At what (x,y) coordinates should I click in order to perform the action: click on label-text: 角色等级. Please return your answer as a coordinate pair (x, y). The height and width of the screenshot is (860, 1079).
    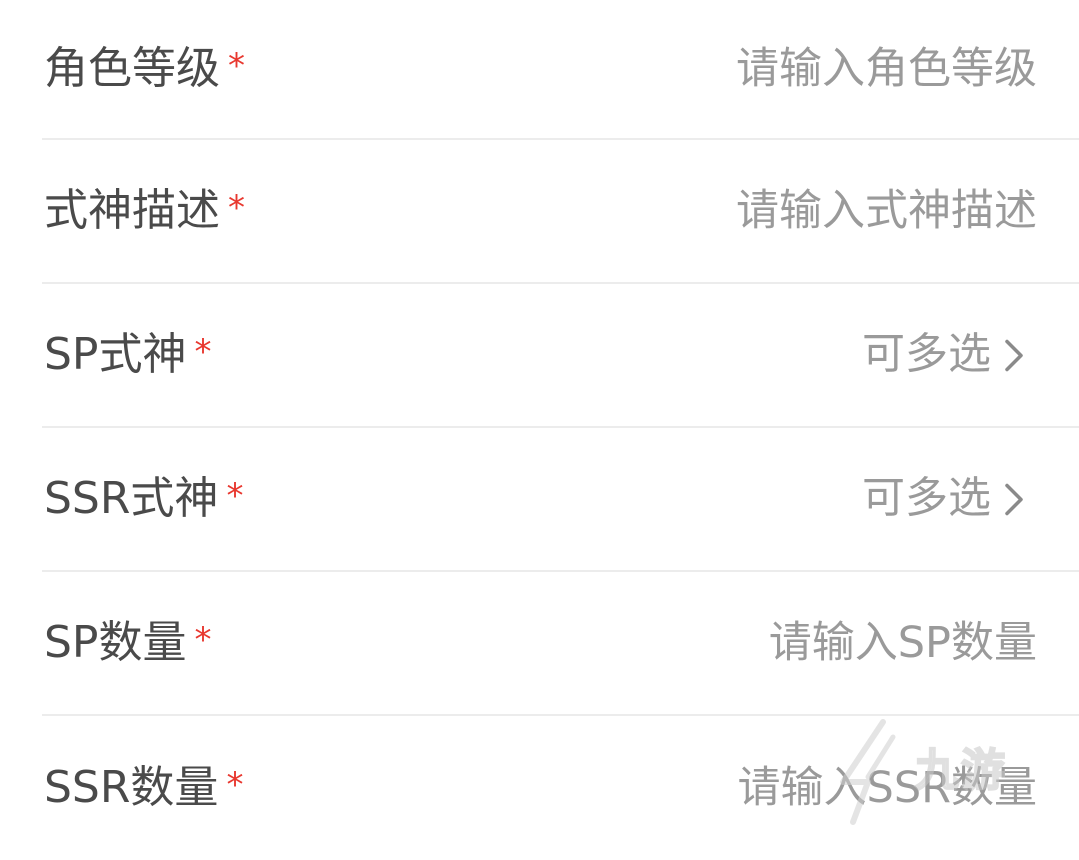
    Looking at the image, I should click on (132, 68).